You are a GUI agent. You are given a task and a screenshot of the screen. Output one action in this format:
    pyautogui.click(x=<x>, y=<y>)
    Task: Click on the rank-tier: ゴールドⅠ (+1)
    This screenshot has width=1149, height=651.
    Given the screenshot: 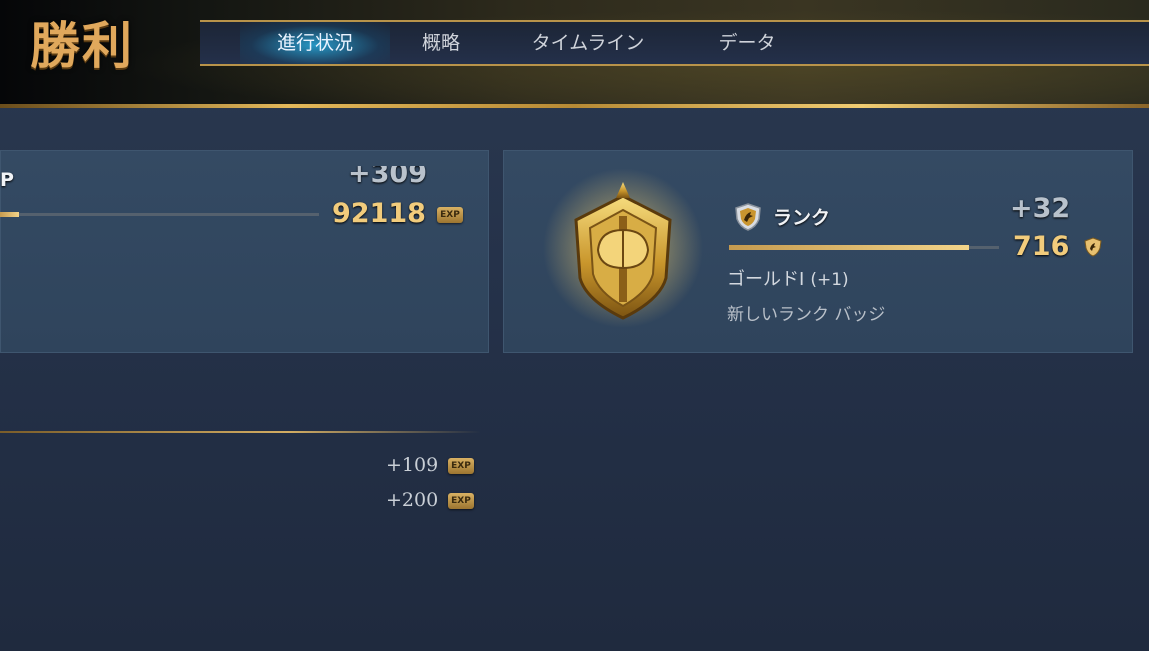 What is the action you would take?
    pyautogui.click(x=788, y=278)
    